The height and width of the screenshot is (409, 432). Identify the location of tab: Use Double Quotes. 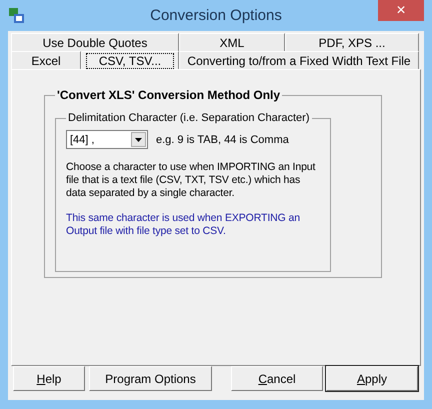
(95, 42).